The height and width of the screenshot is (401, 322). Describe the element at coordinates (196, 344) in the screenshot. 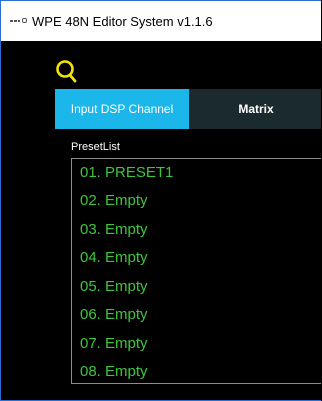

I see `preset-item-7: 07. Empty` at that location.